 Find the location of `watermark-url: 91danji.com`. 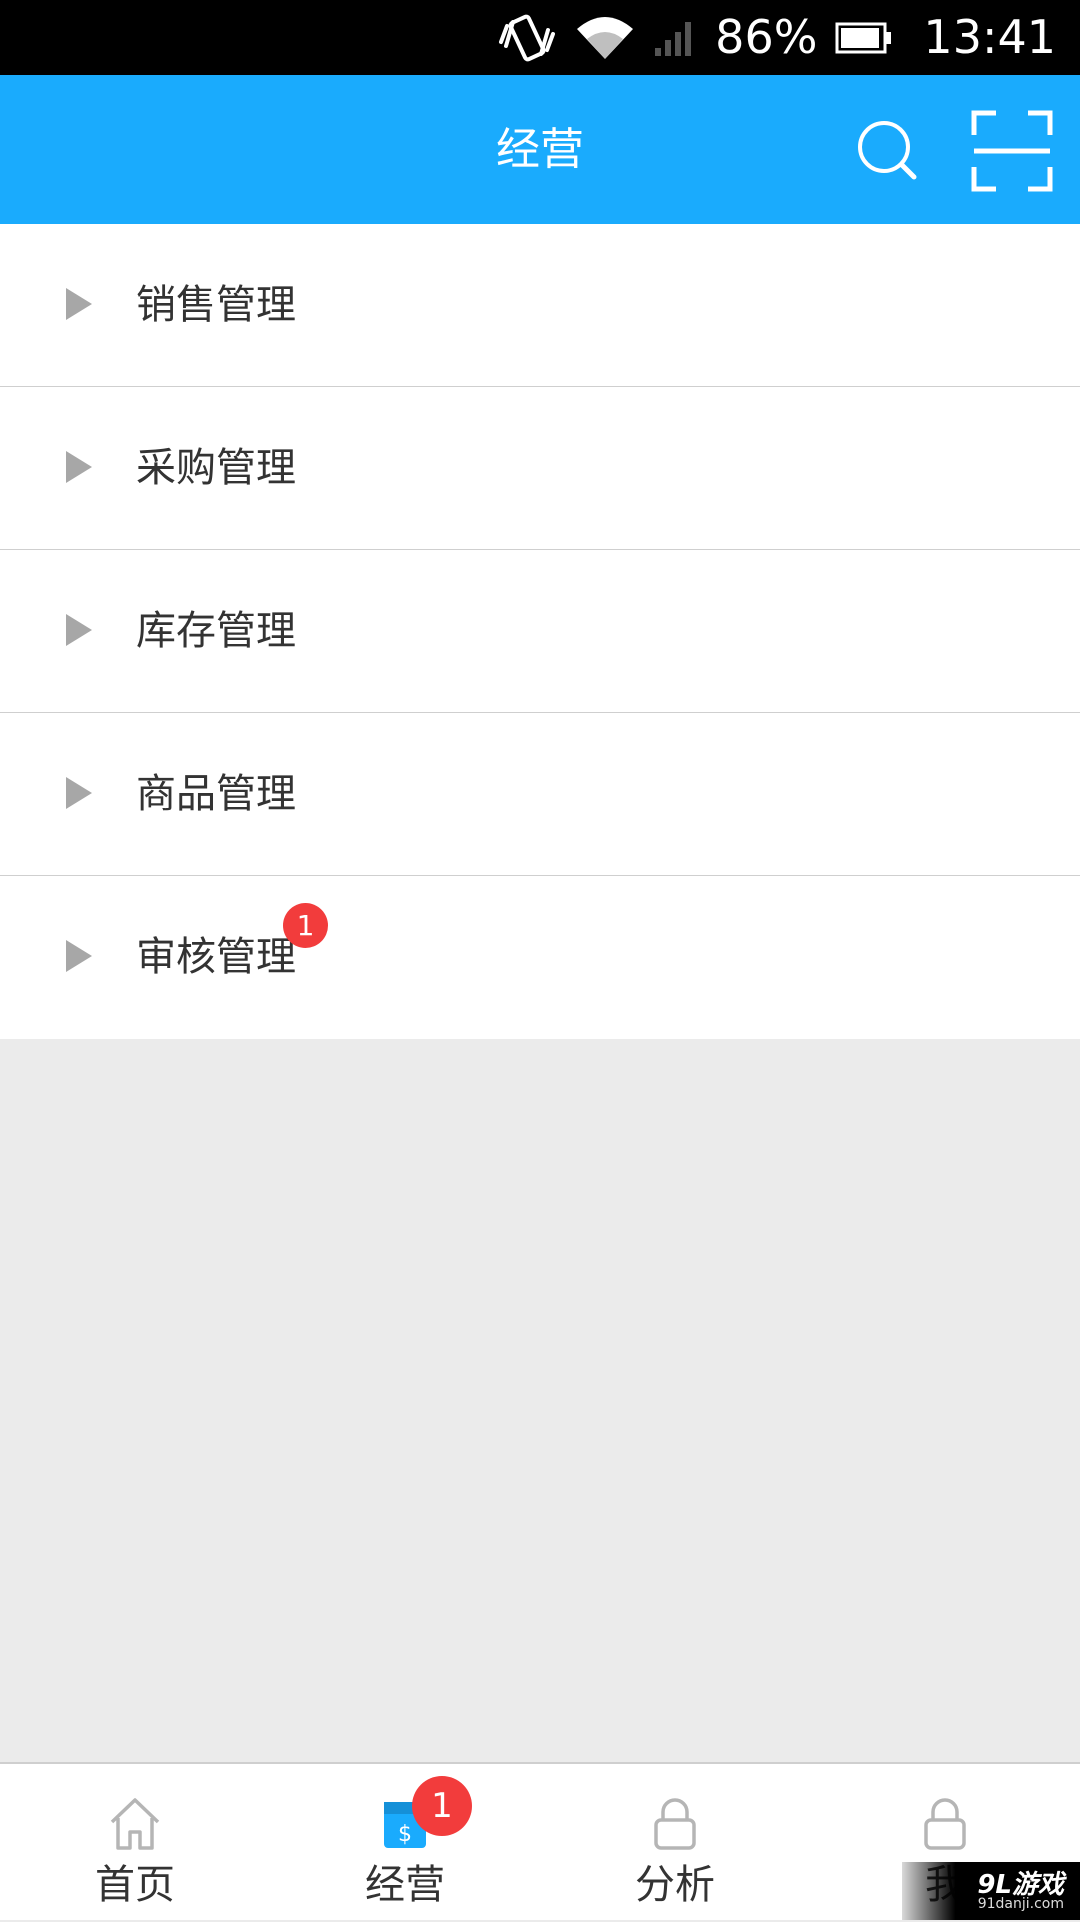

watermark-url: 91danji.com is located at coordinates (1020, 1904).